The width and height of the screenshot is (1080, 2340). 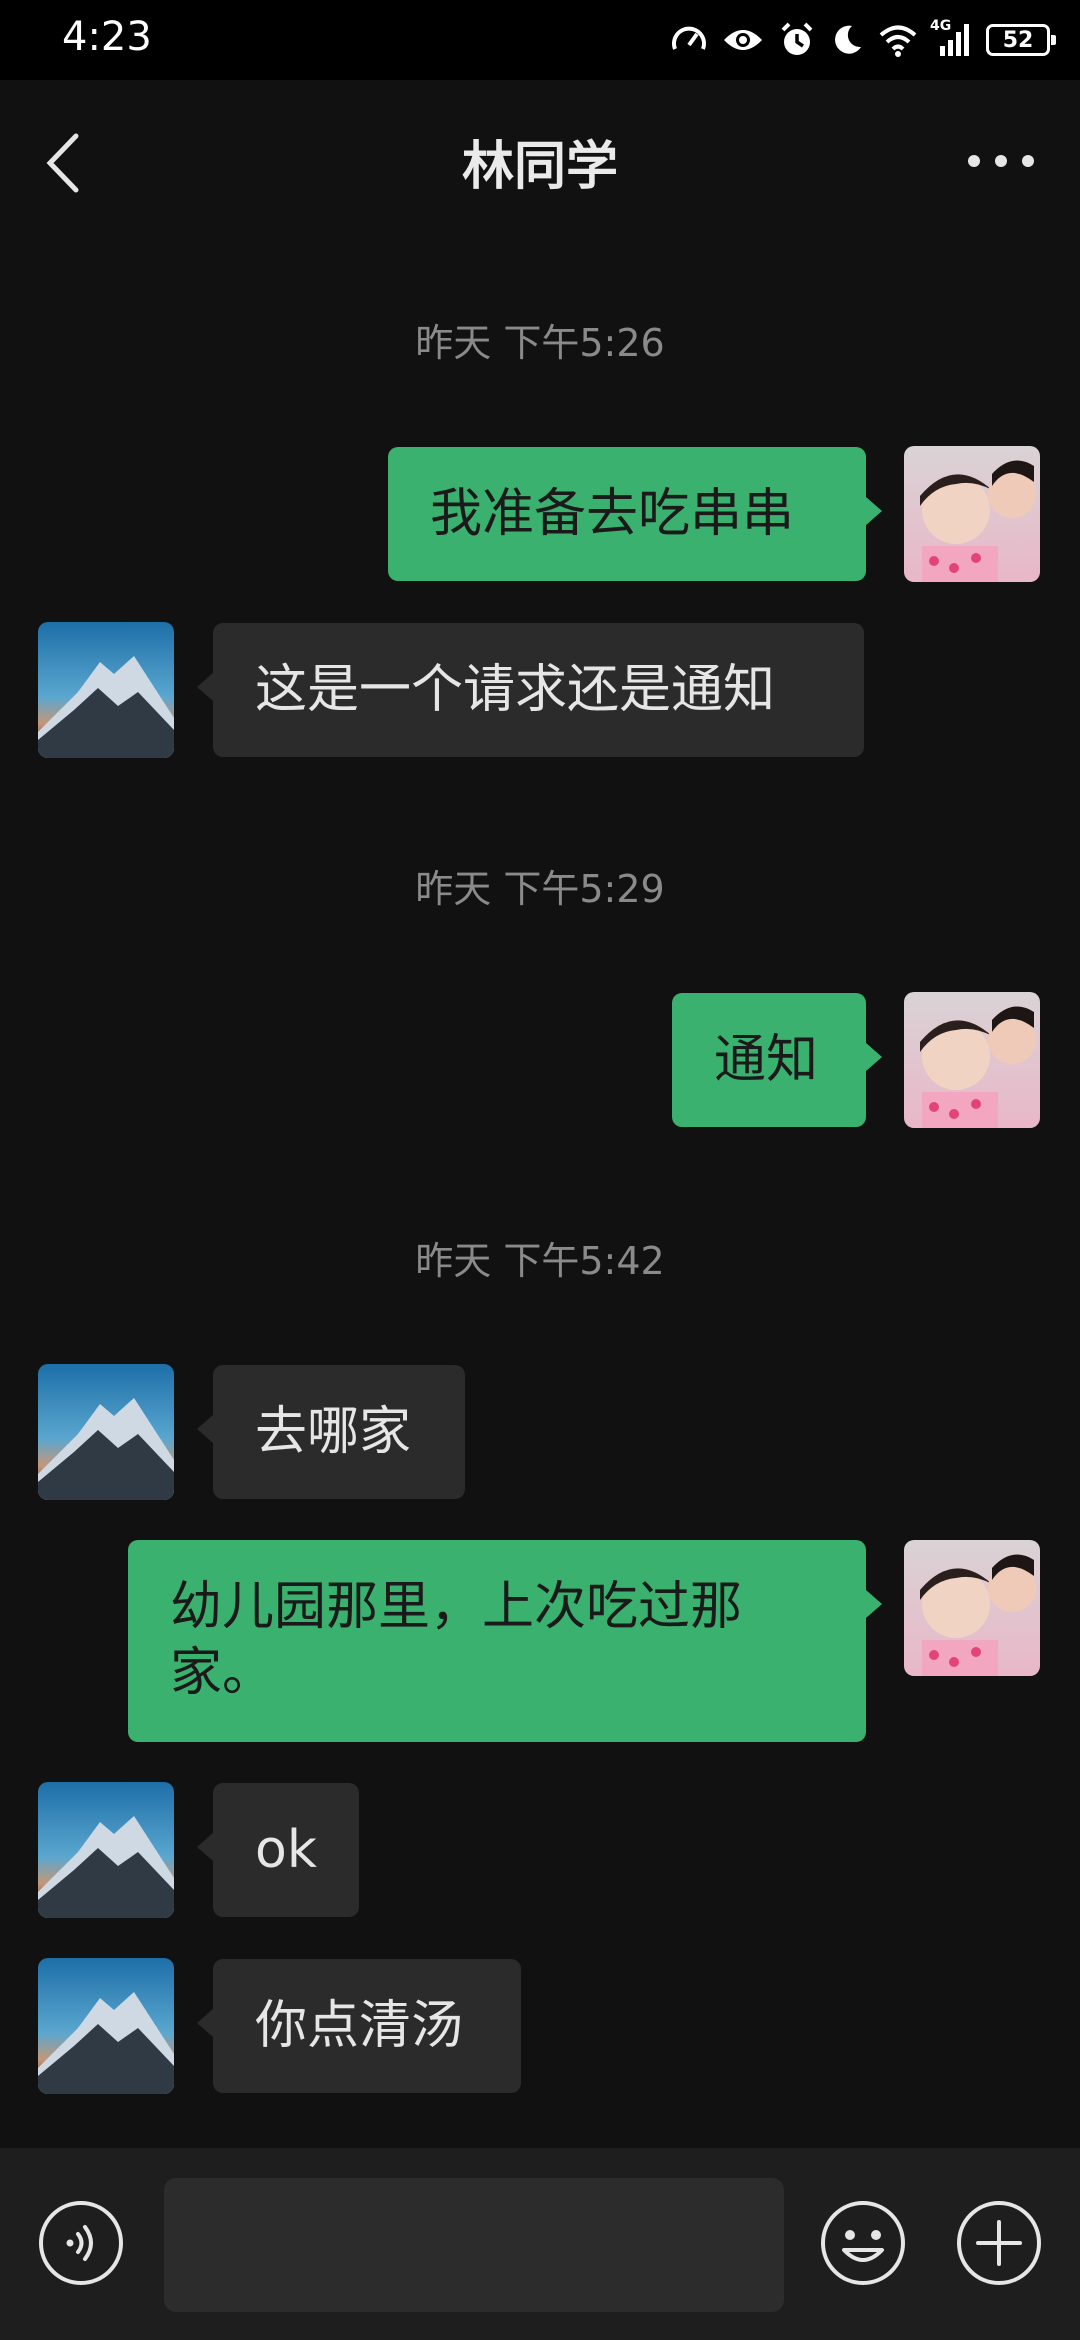 I want to click on received-message-bubble: 这是一个请求还是通知, so click(x=530, y=690).